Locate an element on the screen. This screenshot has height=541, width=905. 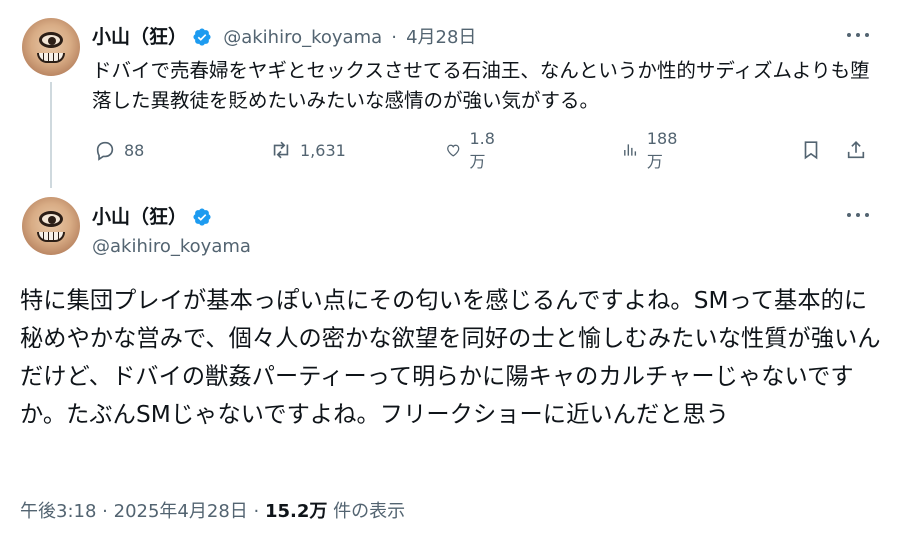
retweet-button: 1,631 is located at coordinates (308, 150).